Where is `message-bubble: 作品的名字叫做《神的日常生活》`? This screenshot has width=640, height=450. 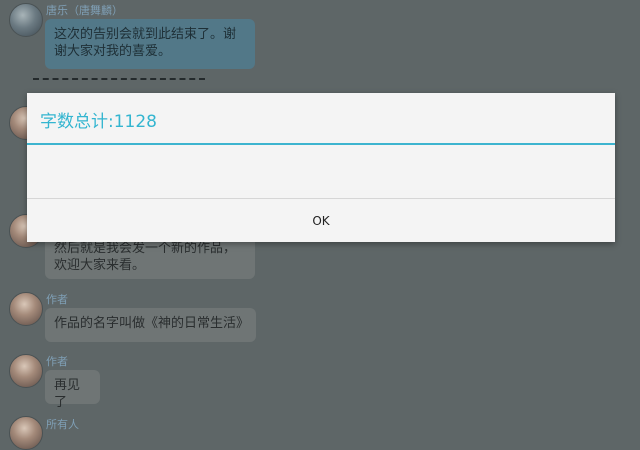
message-bubble: 作品的名字叫做《神的日常生活》 is located at coordinates (150, 325).